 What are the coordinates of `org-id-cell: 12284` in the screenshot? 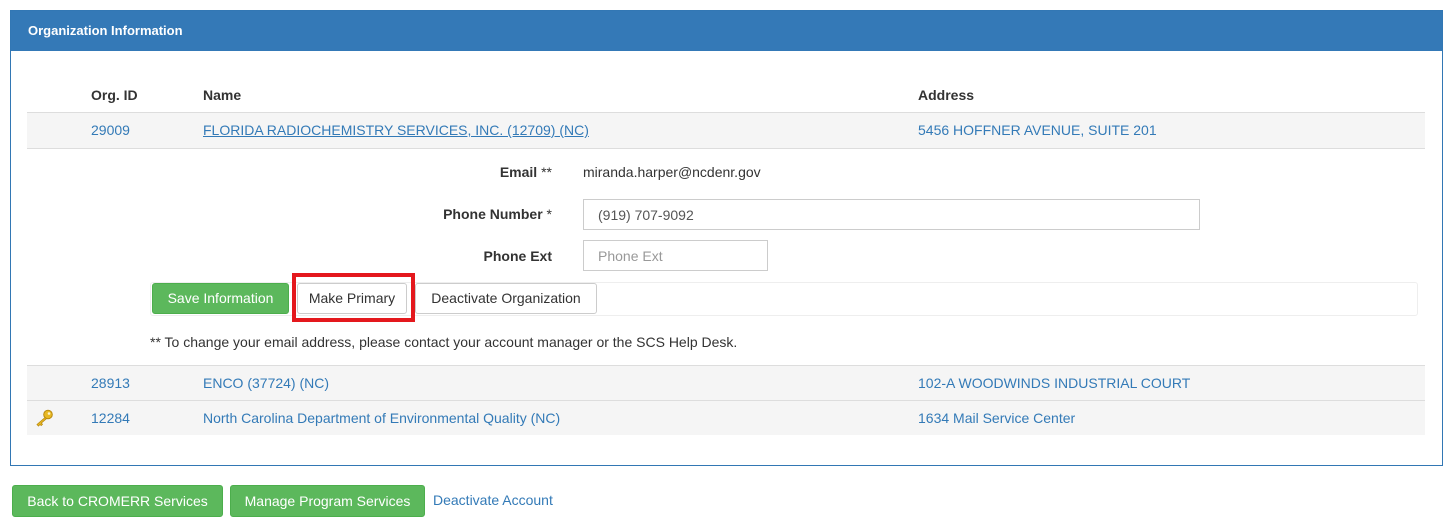 It's located at (110, 418).